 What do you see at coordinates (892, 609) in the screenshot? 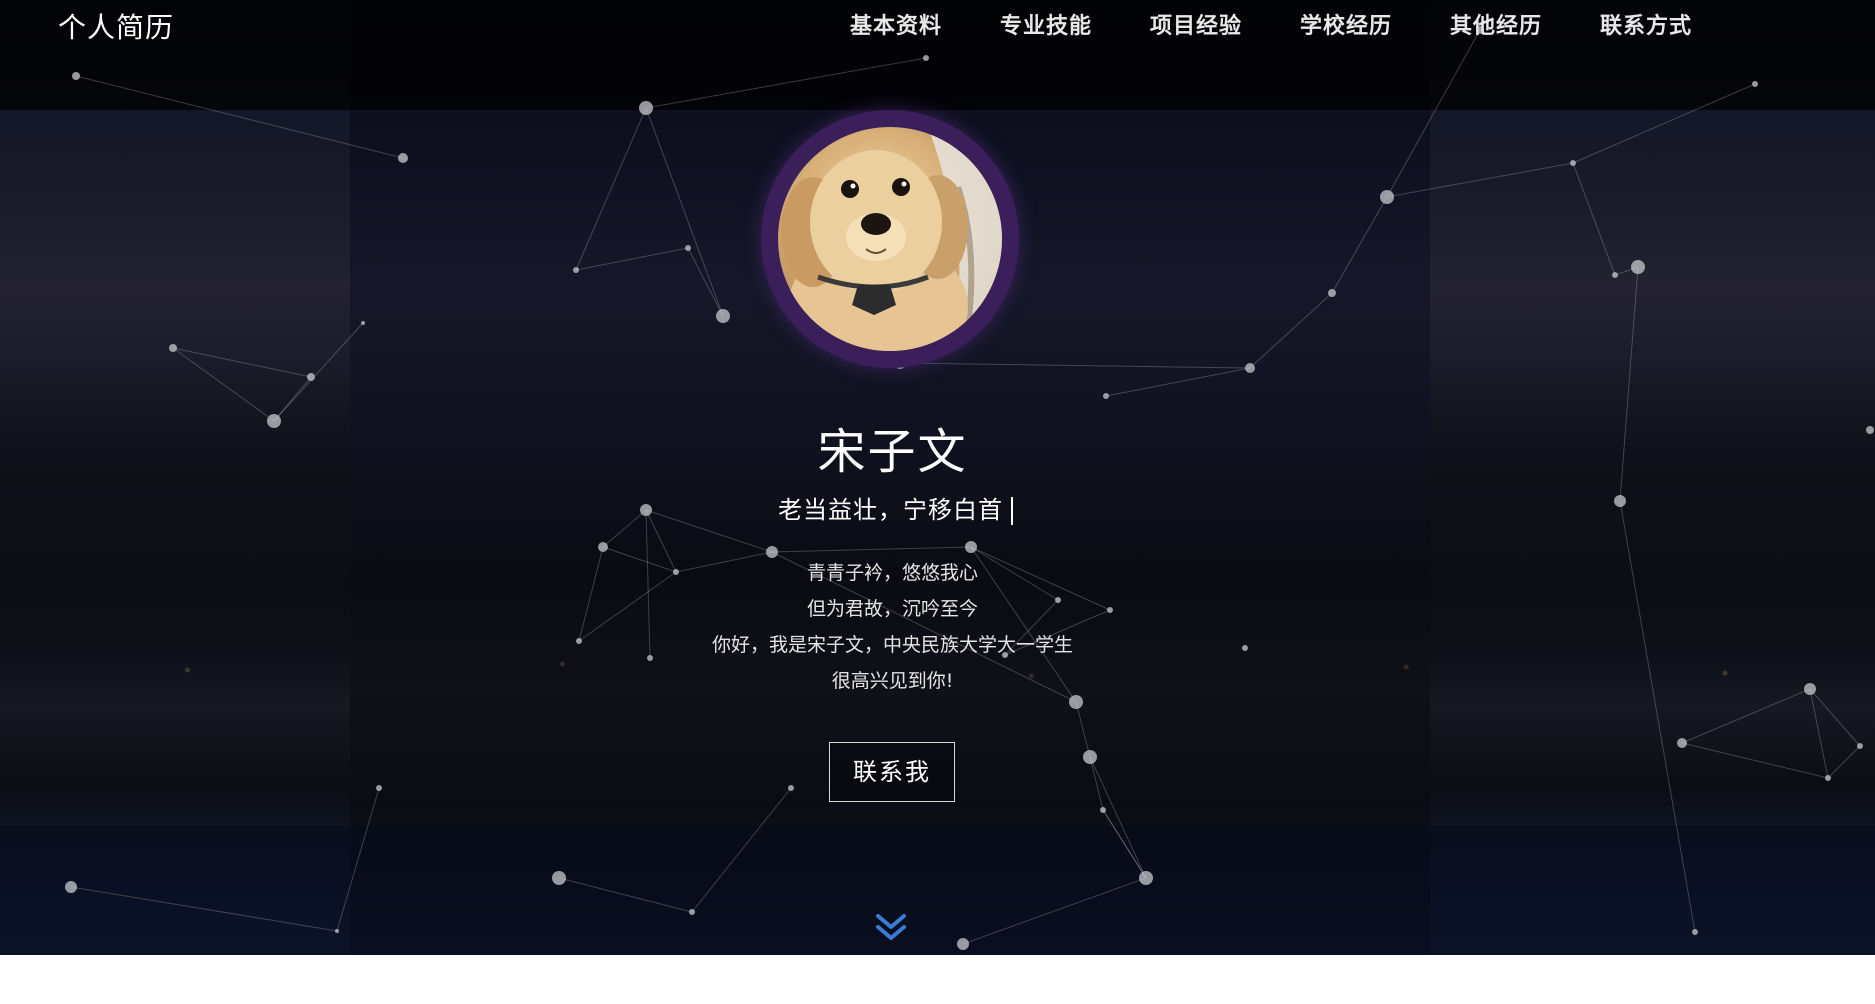
I see `intro-line: 但为君故，沉吟至今` at bounding box center [892, 609].